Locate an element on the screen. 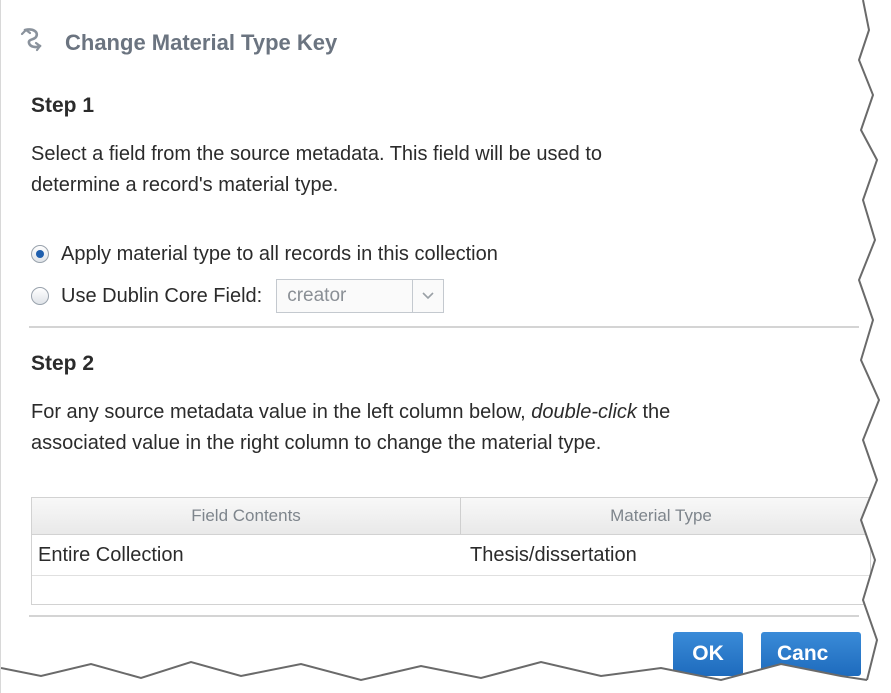 The height and width of the screenshot is (693, 891). dialog-title: Change Material Type Key is located at coordinates (201, 42).